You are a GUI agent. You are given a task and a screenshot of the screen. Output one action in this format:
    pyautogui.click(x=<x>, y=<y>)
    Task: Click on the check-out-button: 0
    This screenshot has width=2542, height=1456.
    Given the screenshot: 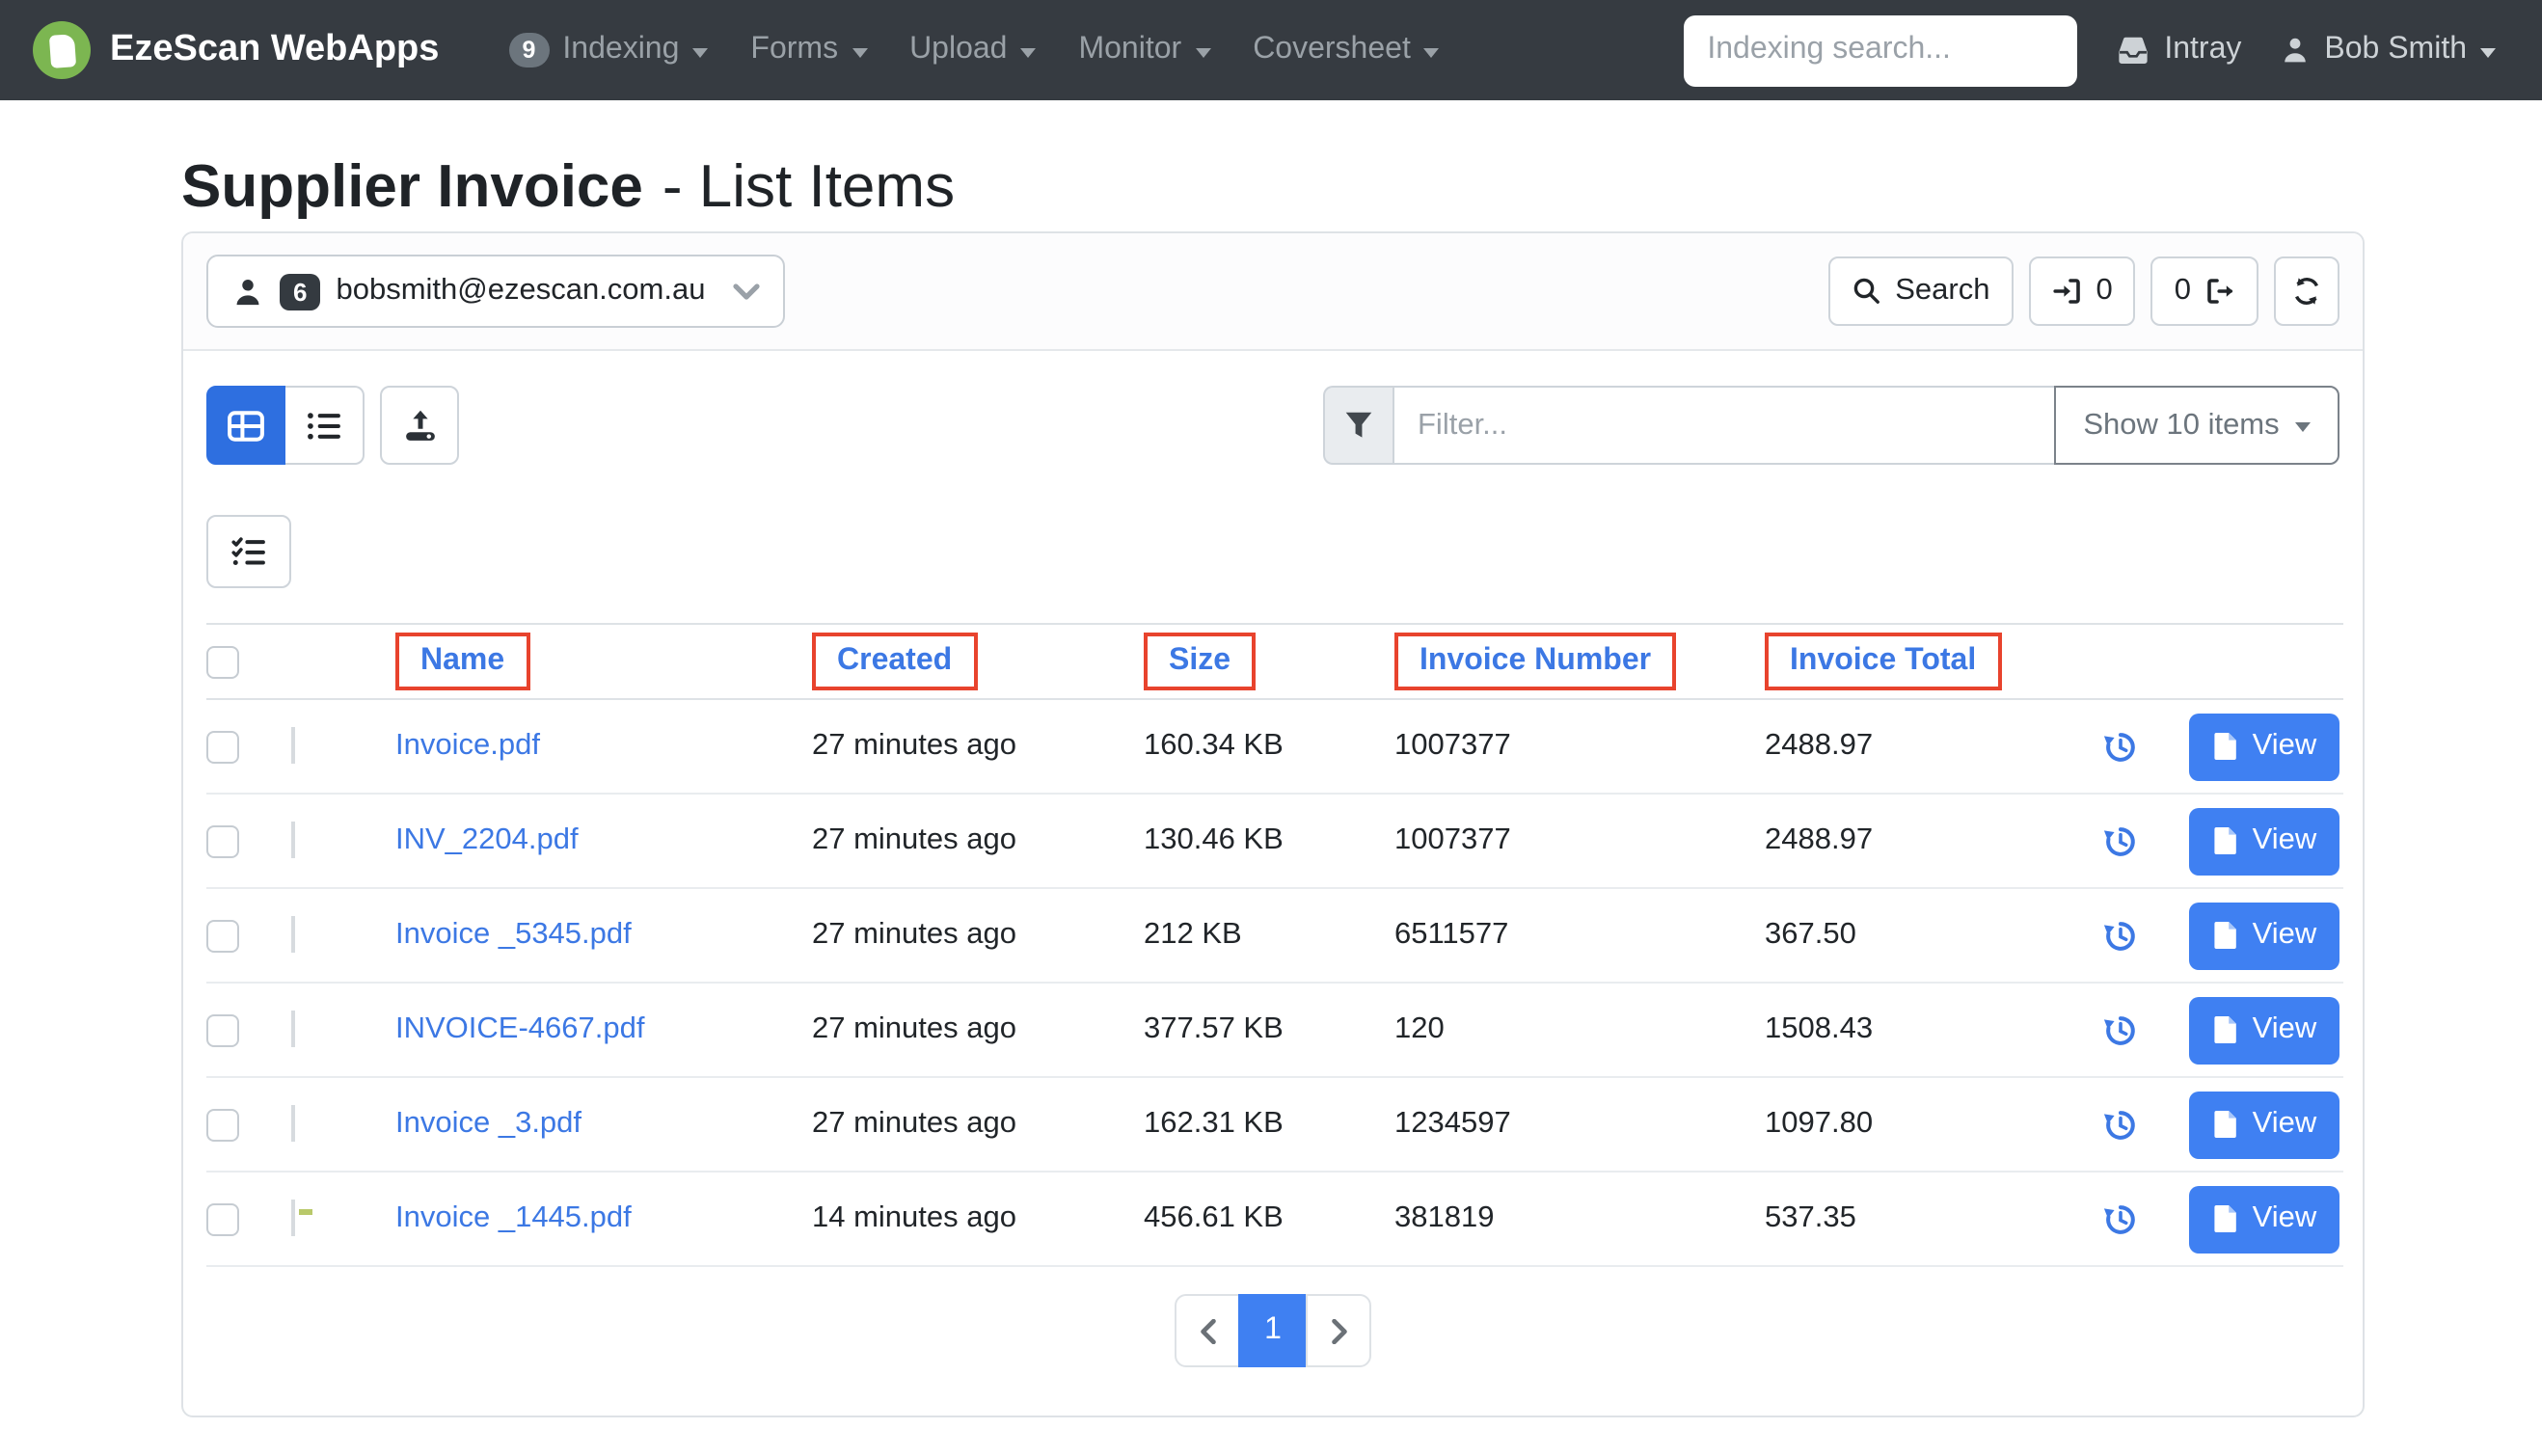 What is the action you would take?
    pyautogui.click(x=2204, y=291)
    